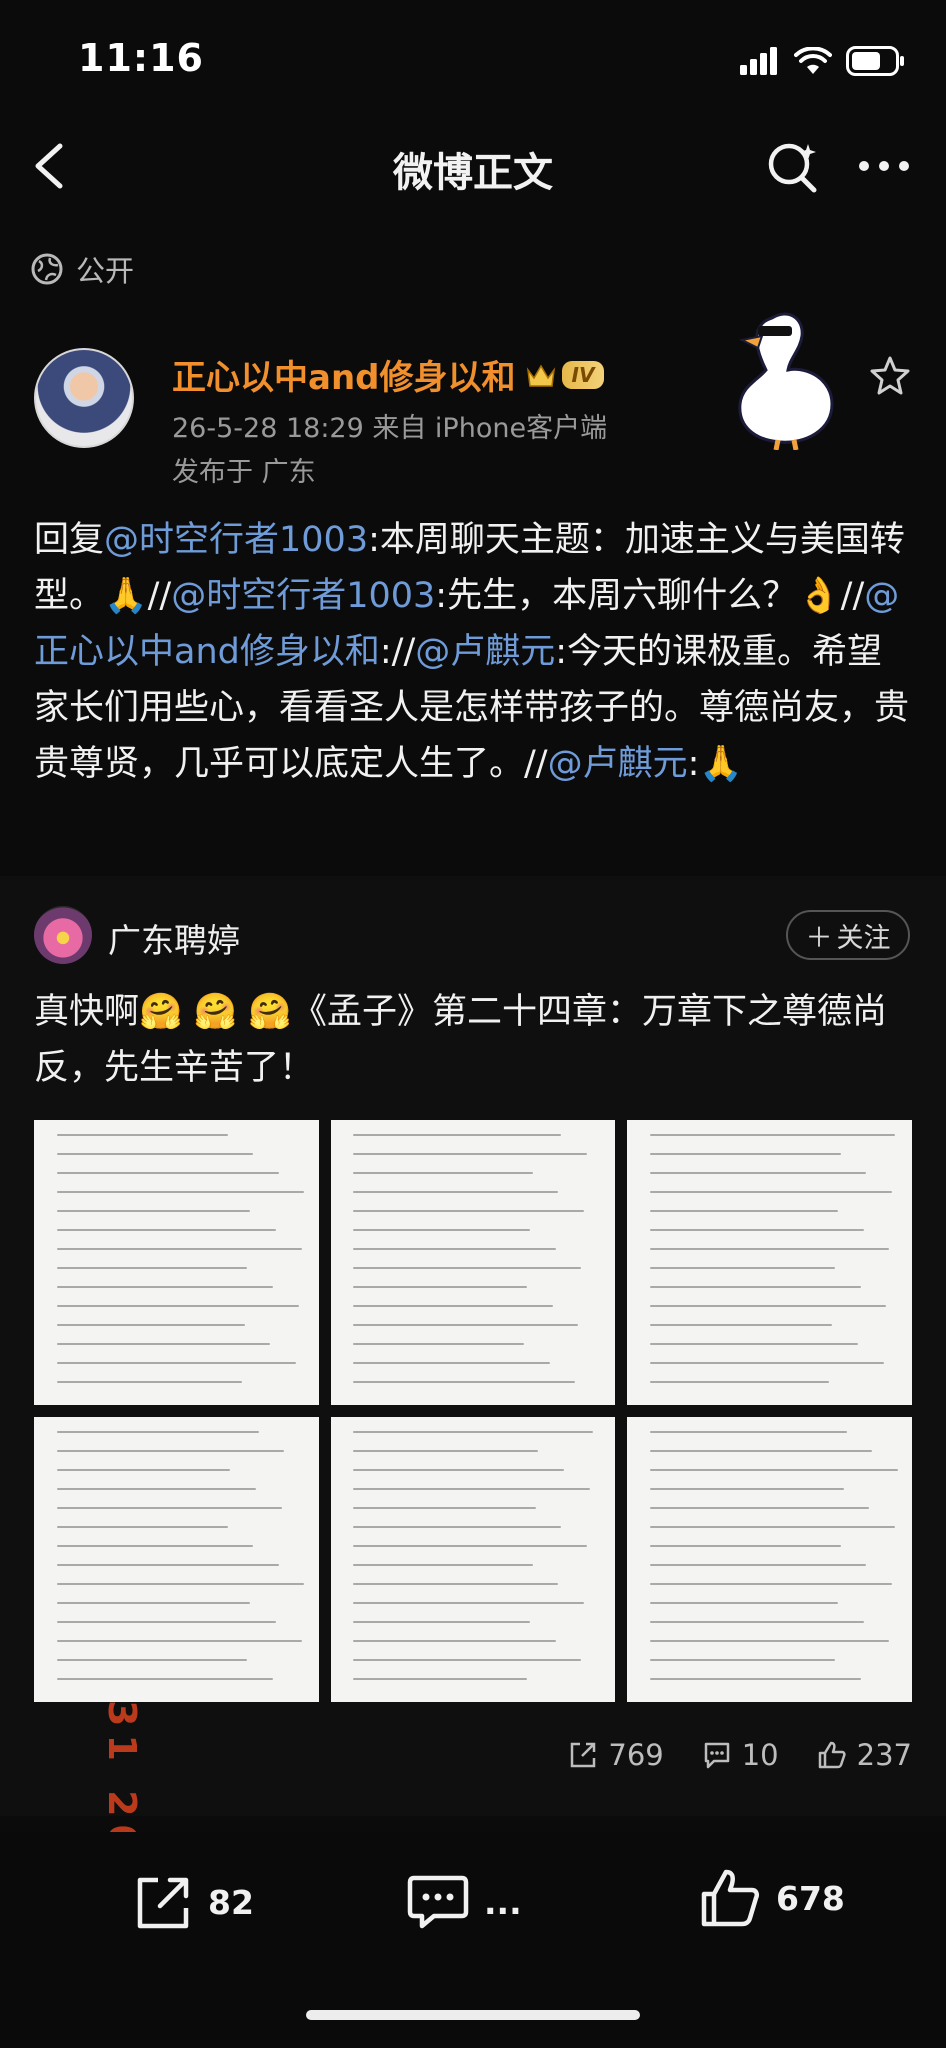 Image resolution: width=946 pixels, height=2048 pixels. What do you see at coordinates (884, 166) in the screenshot?
I see `more-icon` at bounding box center [884, 166].